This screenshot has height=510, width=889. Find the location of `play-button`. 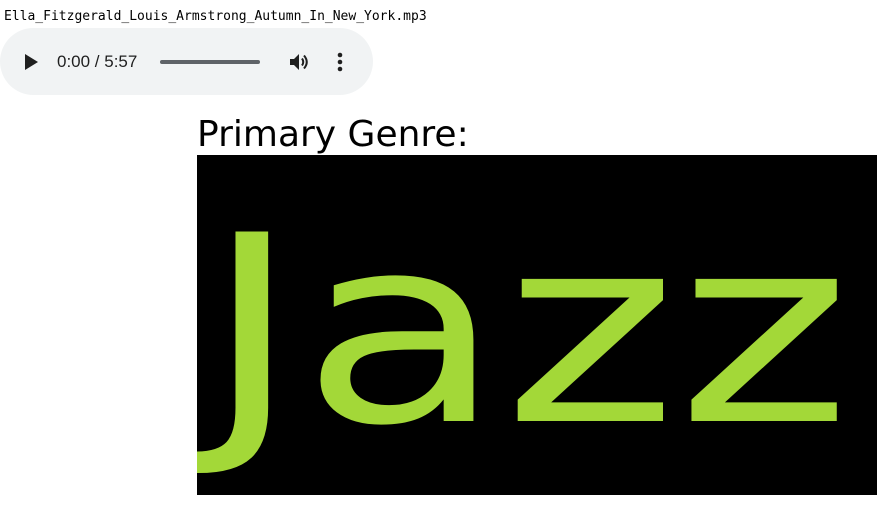

play-button is located at coordinates (31, 62).